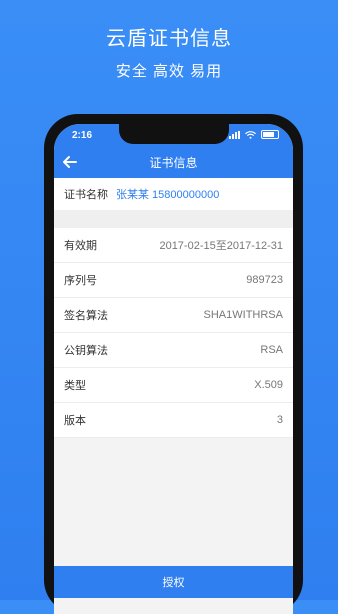  What do you see at coordinates (80, 246) in the screenshot?
I see `detail-label: 有效期` at bounding box center [80, 246].